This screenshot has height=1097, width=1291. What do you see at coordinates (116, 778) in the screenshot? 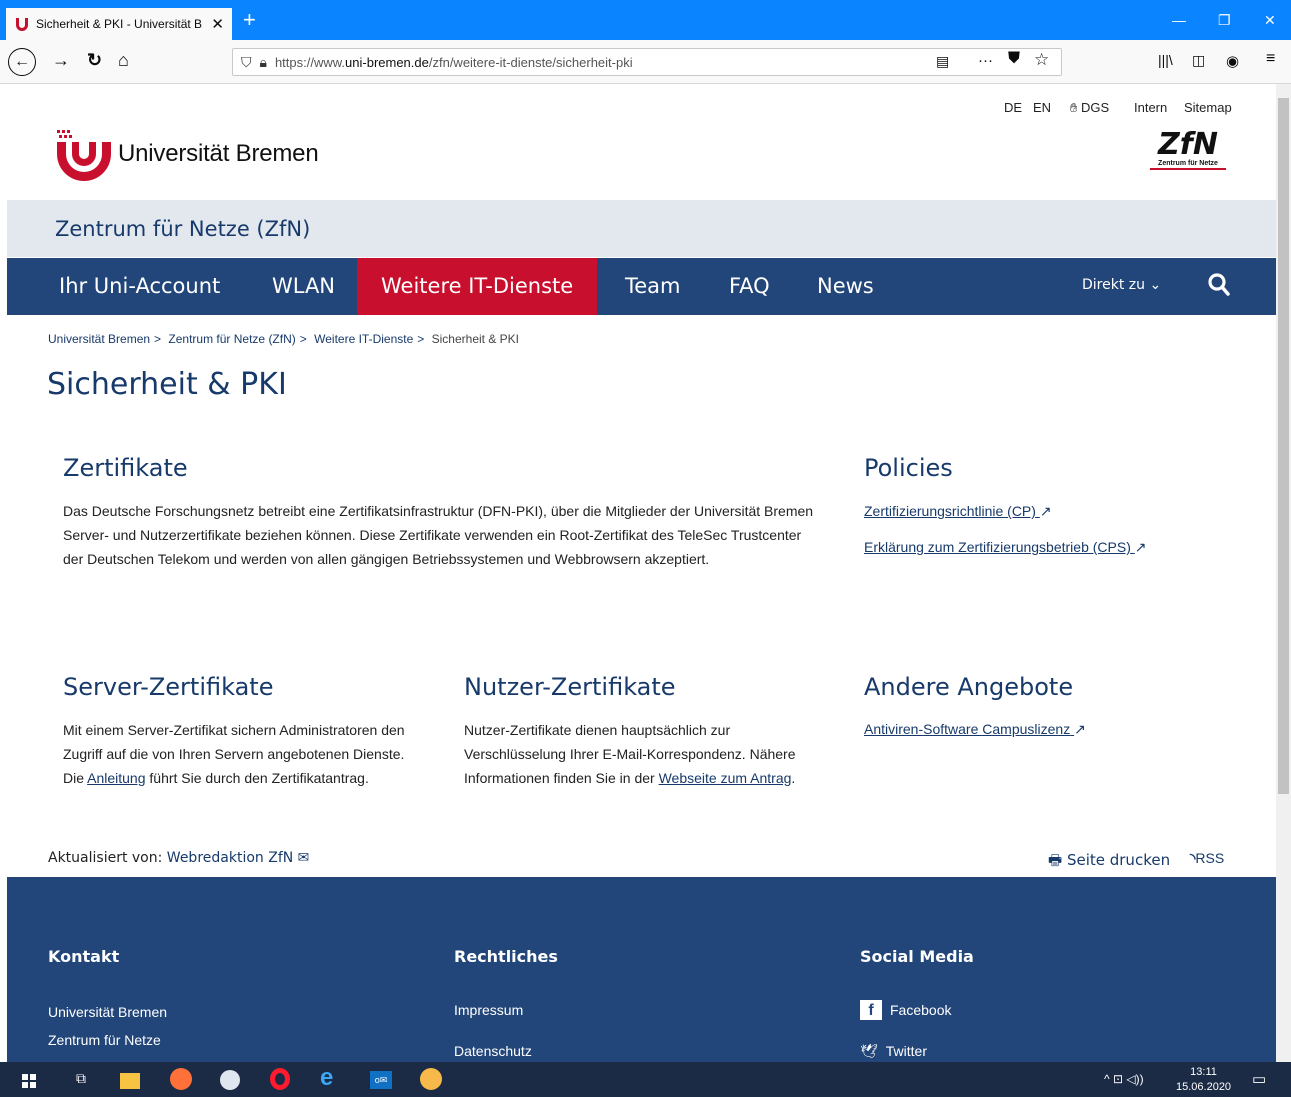
I see `anleitung-link: Anleitung` at bounding box center [116, 778].